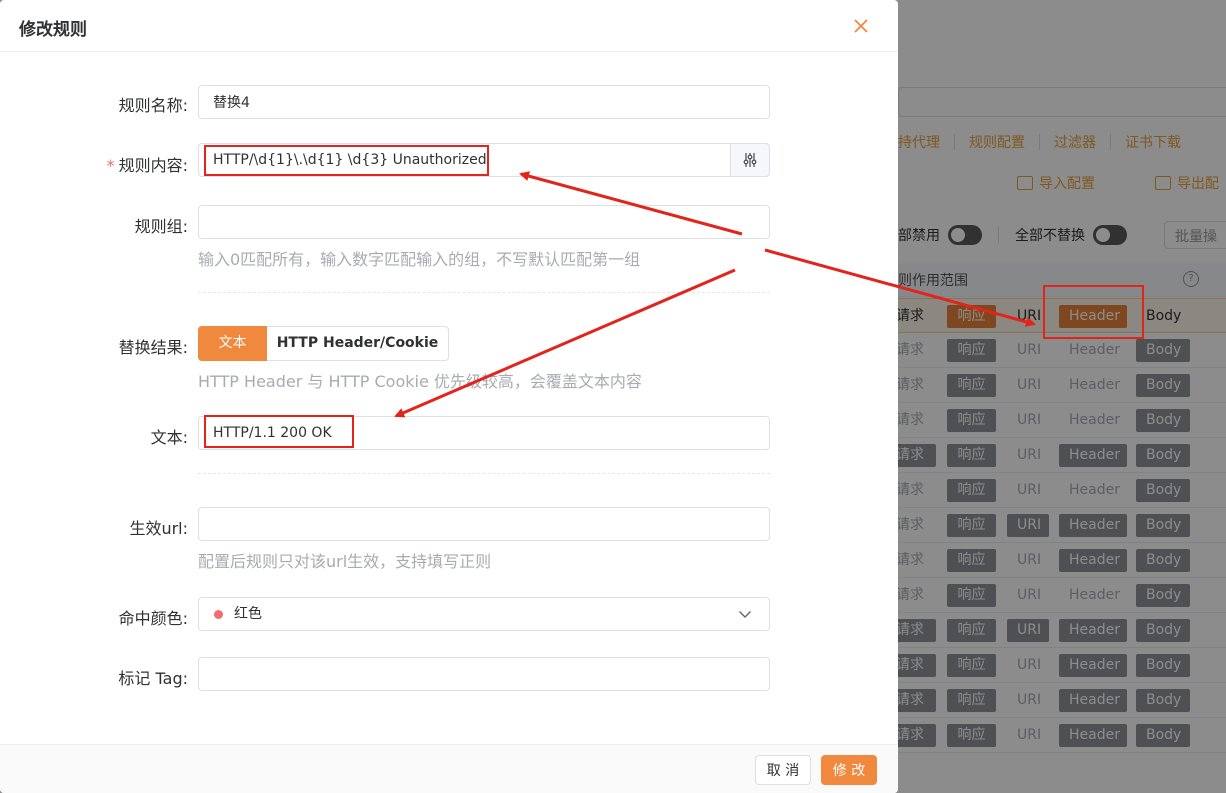  I want to click on color-dot, so click(218, 614).